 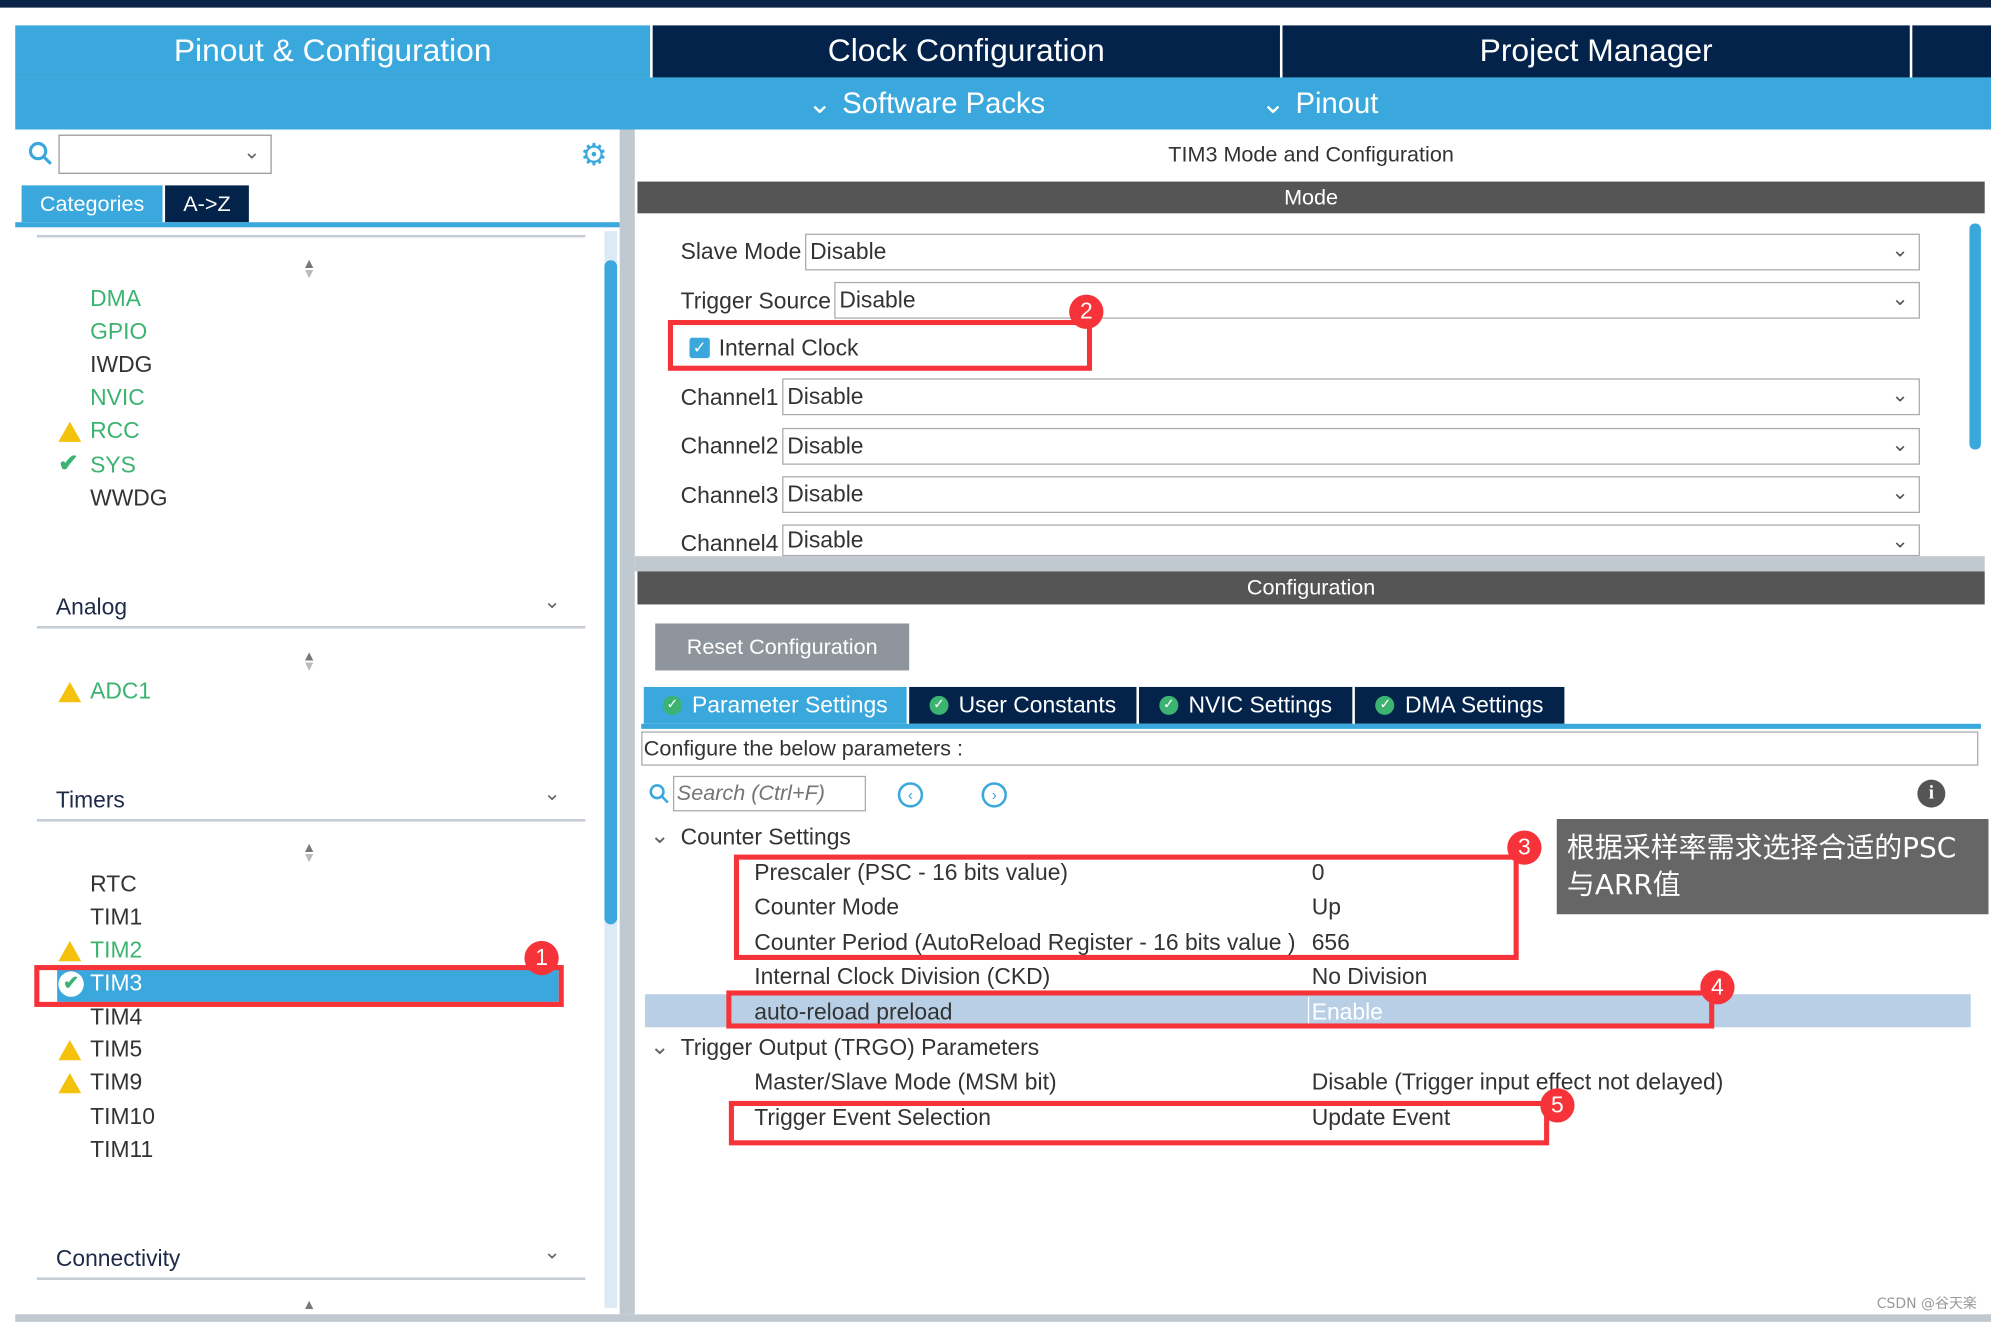 What do you see at coordinates (860, 1048) in the screenshot?
I see `group-trgo-parameters: Trigger Output (TRGO) Parameters` at bounding box center [860, 1048].